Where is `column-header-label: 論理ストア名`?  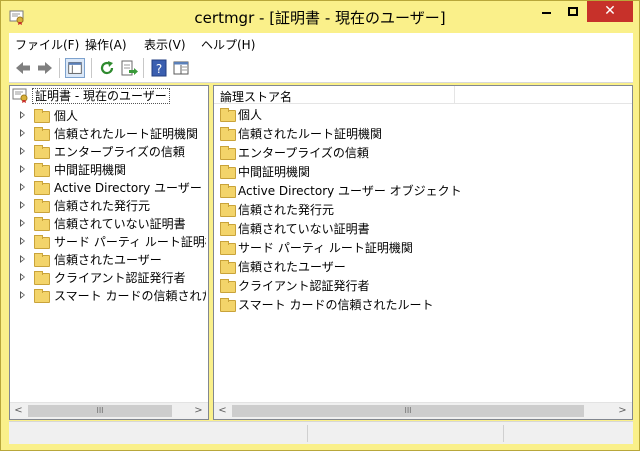
column-header-label: 論理ストア名 is located at coordinates (256, 96).